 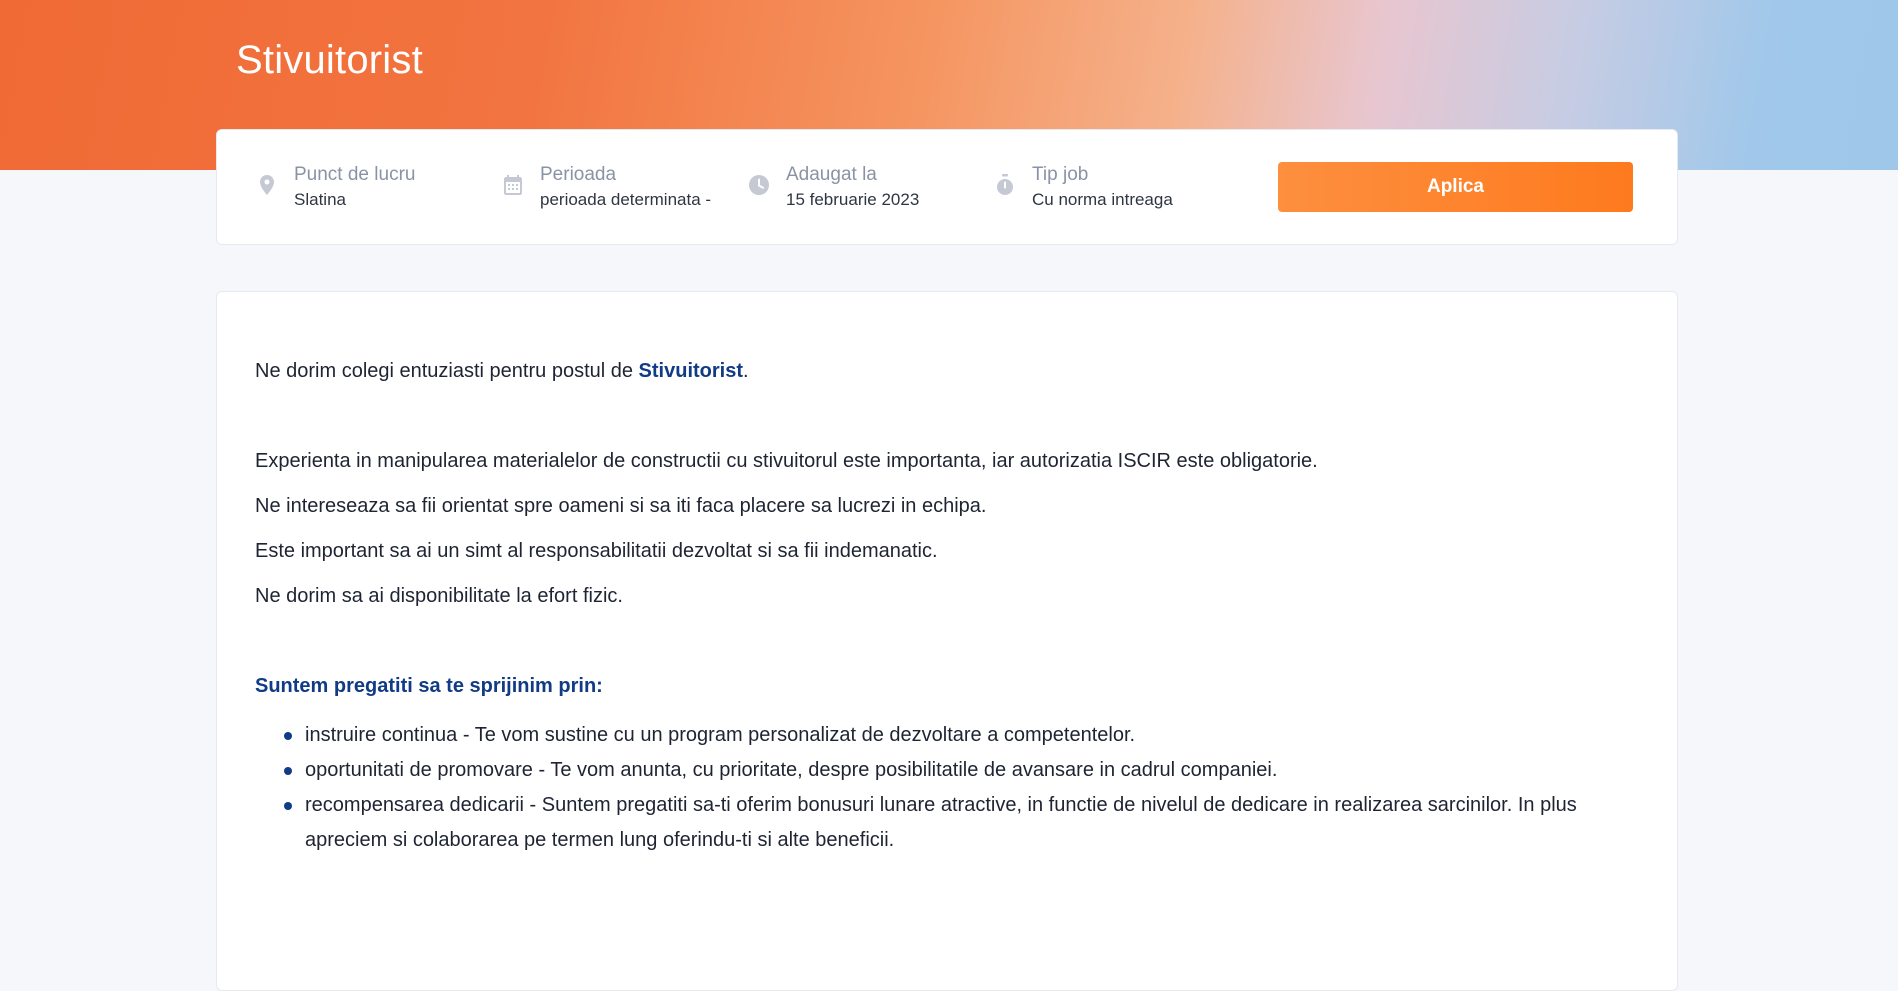 What do you see at coordinates (329, 60) in the screenshot?
I see `page-title: Stivuitorist` at bounding box center [329, 60].